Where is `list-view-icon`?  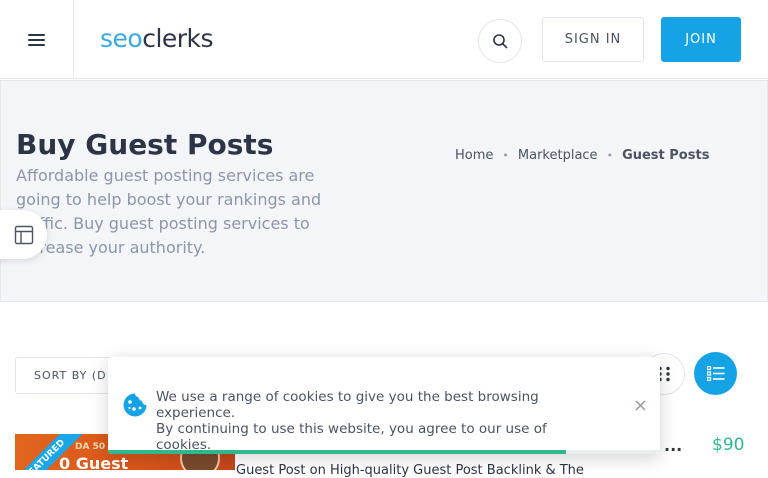 list-view-icon is located at coordinates (715, 373).